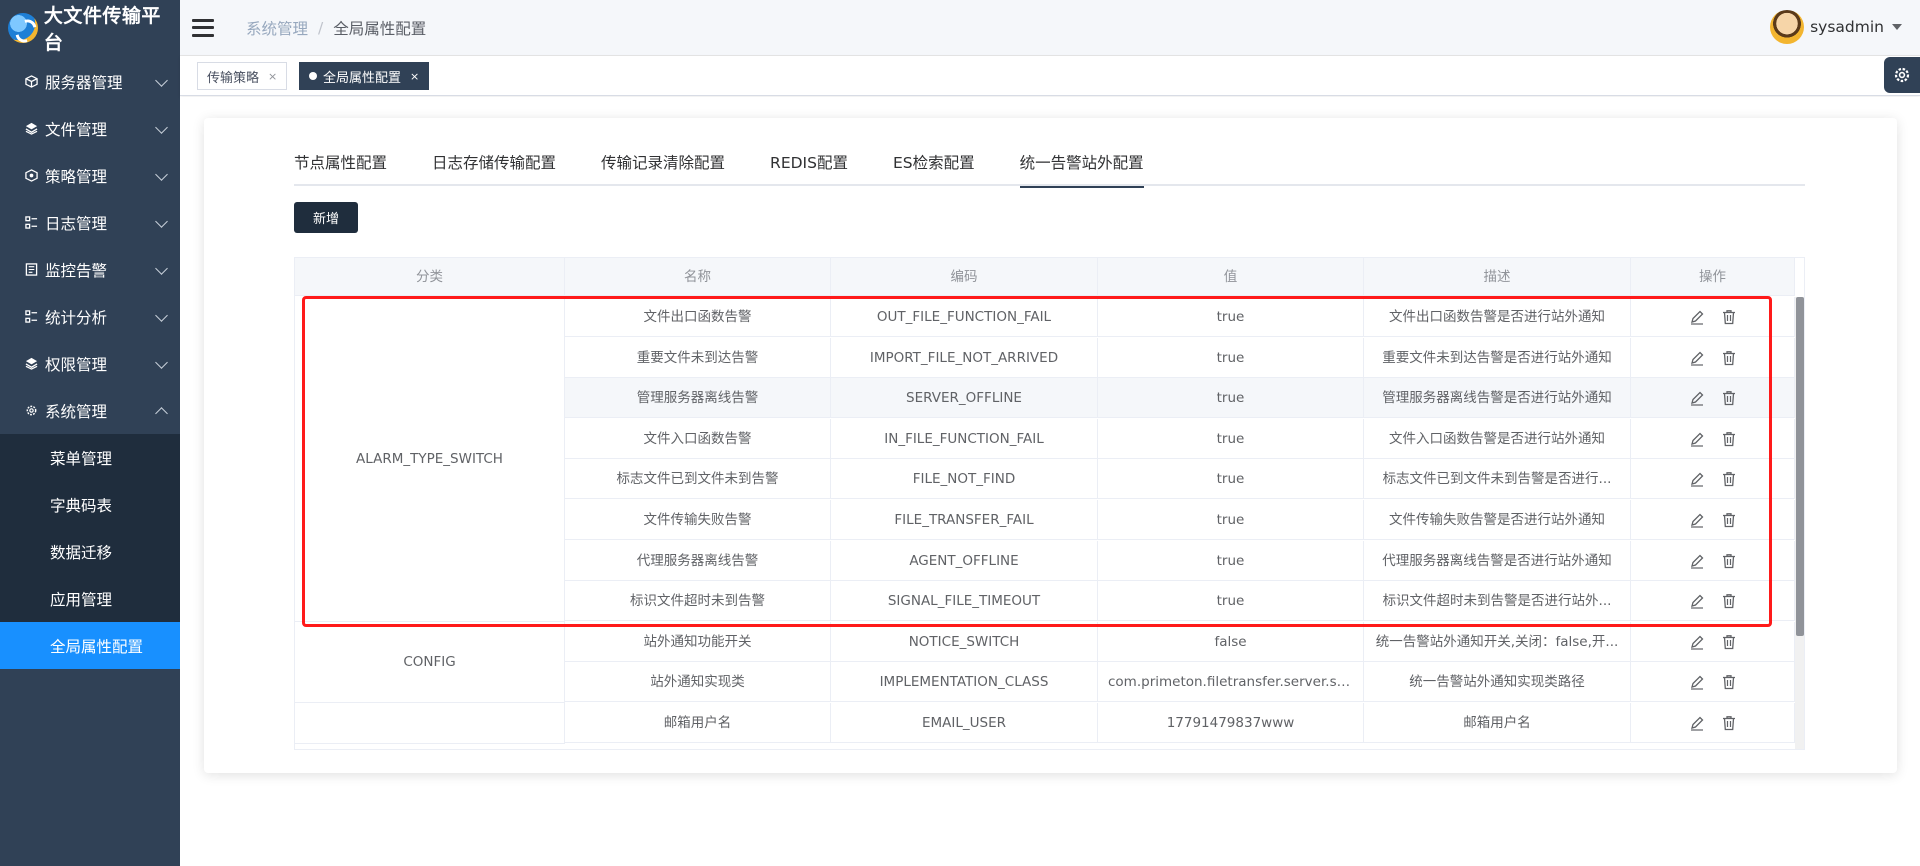 The image size is (1920, 866). Describe the element at coordinates (90, 175) in the screenshot. I see `sidebar-item-strategy: 策略管理` at that location.